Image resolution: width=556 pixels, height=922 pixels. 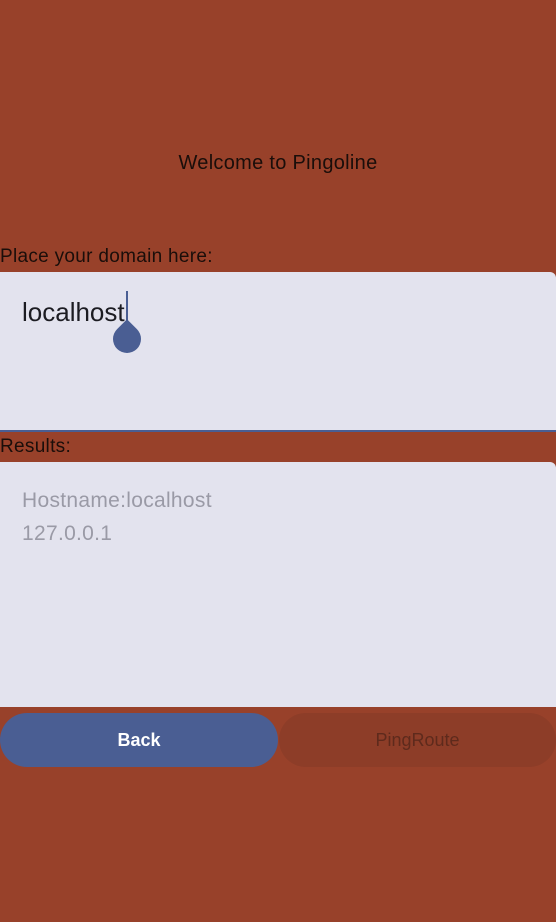 I want to click on back-button: Back, so click(x=139, y=740).